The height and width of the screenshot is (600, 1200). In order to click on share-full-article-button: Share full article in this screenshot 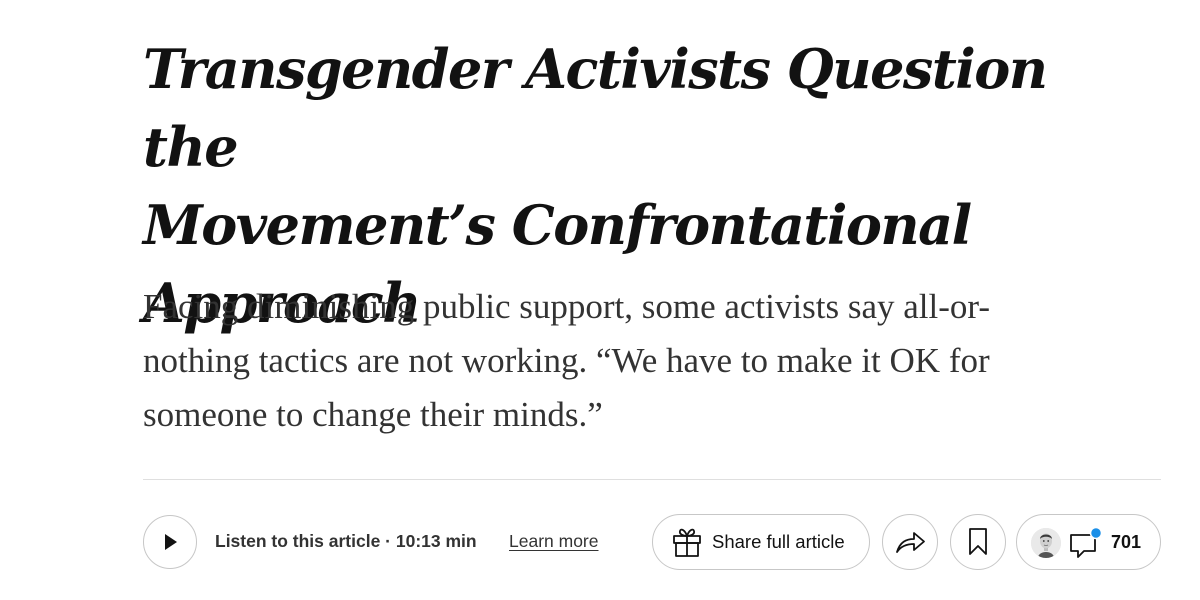, I will do `click(761, 542)`.